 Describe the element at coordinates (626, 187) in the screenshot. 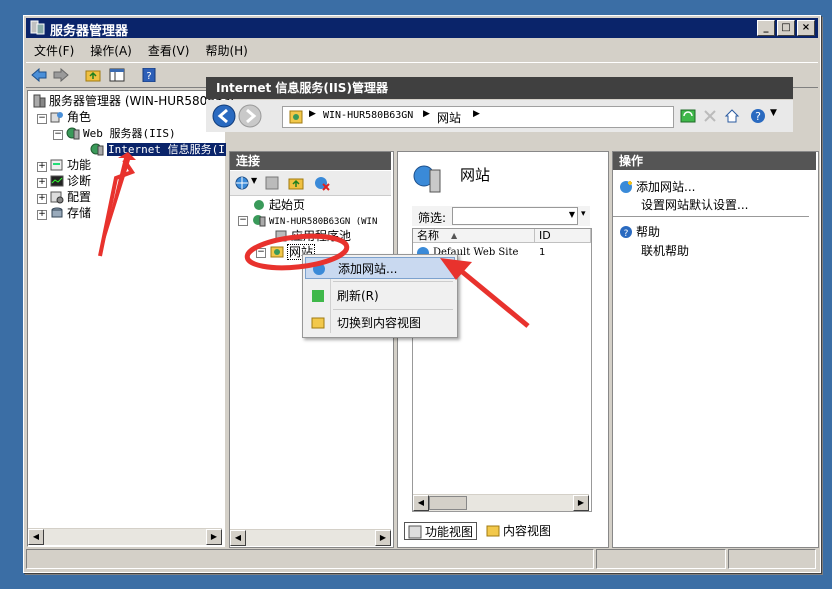

I see `add-site-icon` at that location.